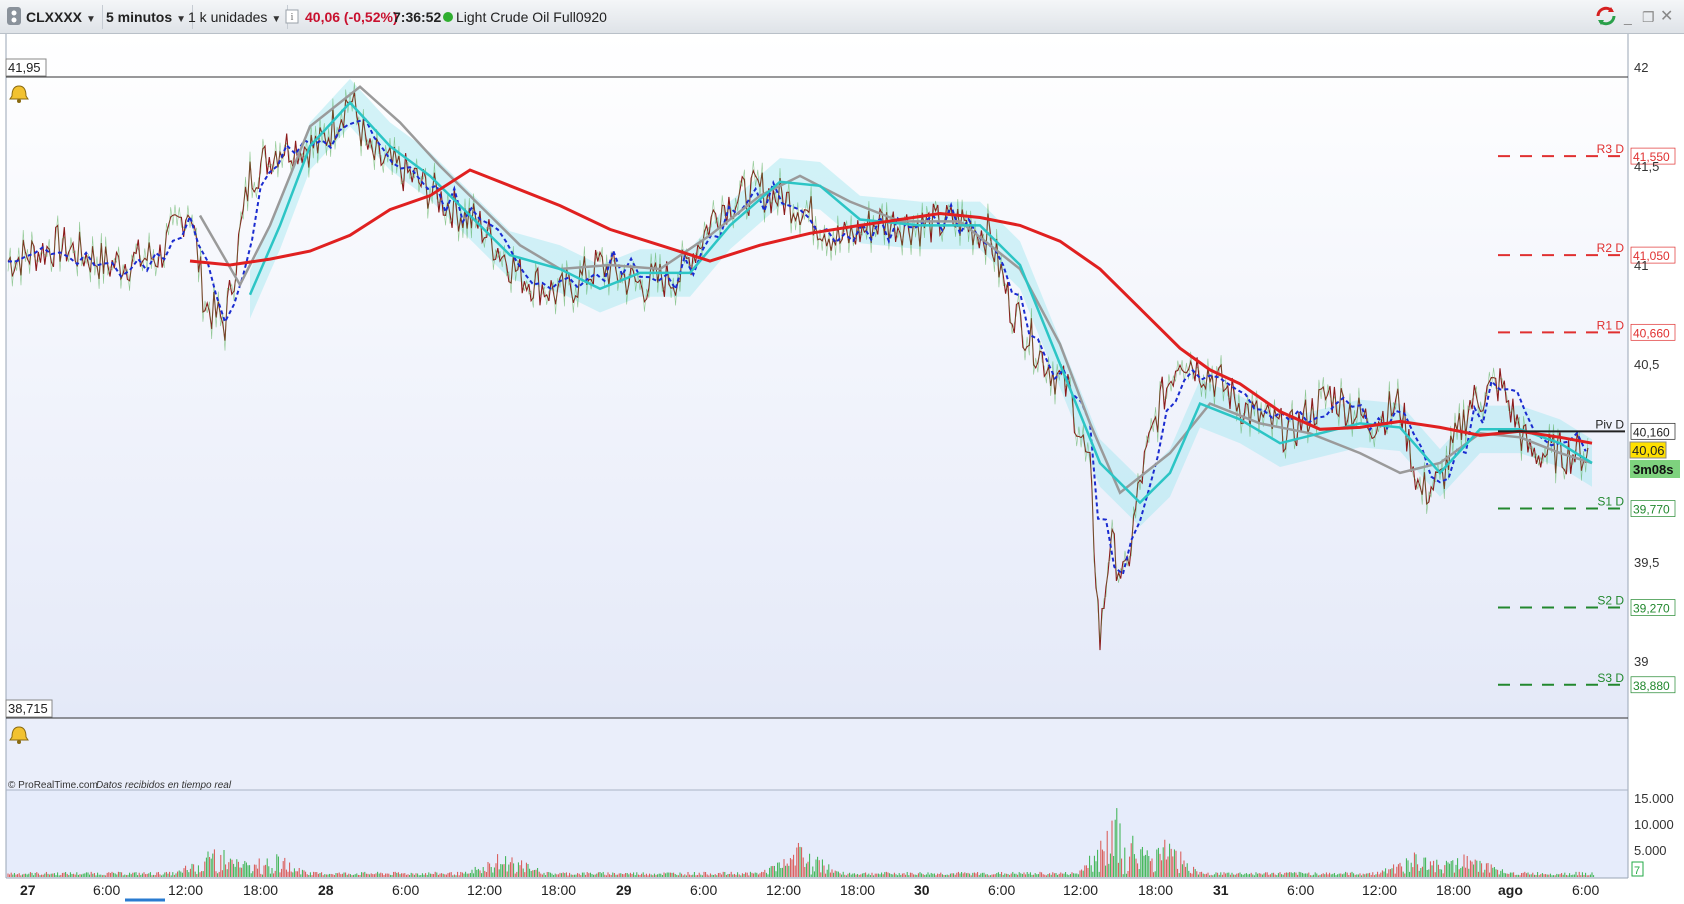 This screenshot has height=904, width=1684. What do you see at coordinates (1651, 609) in the screenshot?
I see `pivot-value: 39,270` at bounding box center [1651, 609].